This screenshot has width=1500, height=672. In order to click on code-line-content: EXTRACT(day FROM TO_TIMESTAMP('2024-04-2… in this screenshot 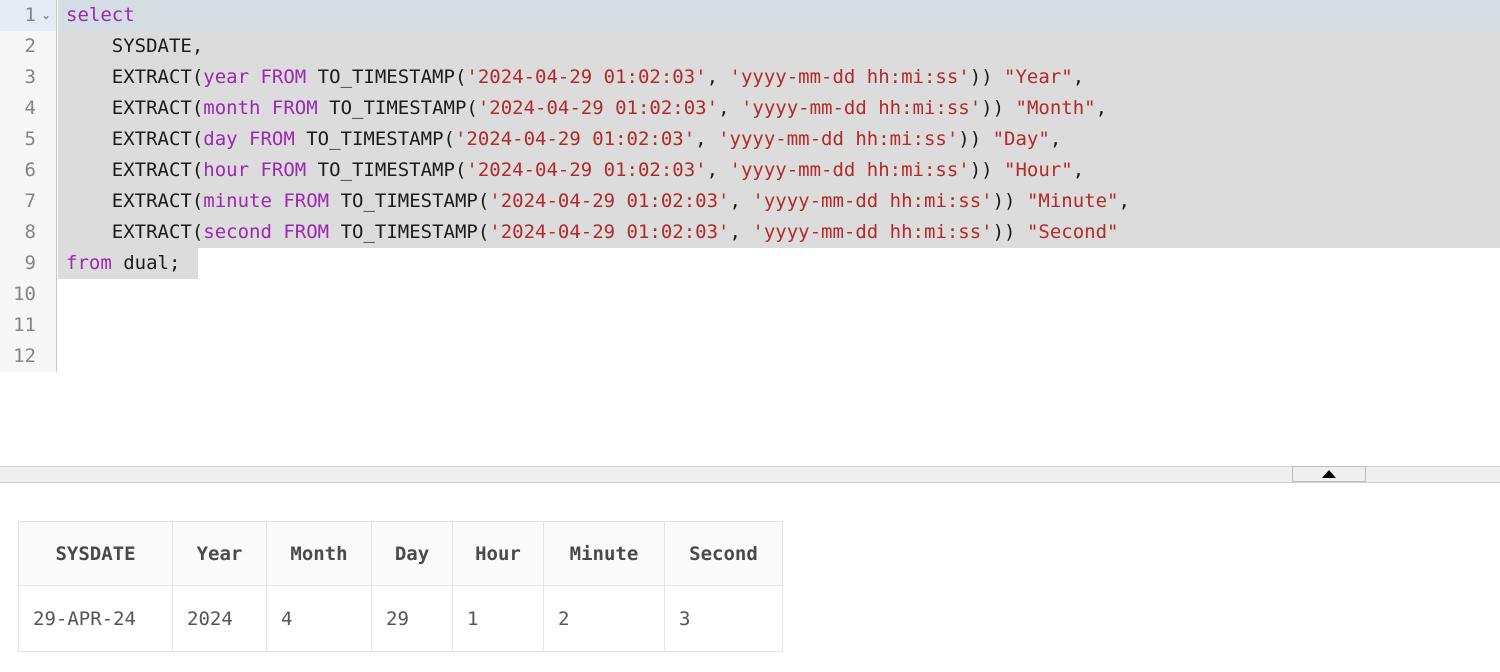, I will do `click(779, 139)`.